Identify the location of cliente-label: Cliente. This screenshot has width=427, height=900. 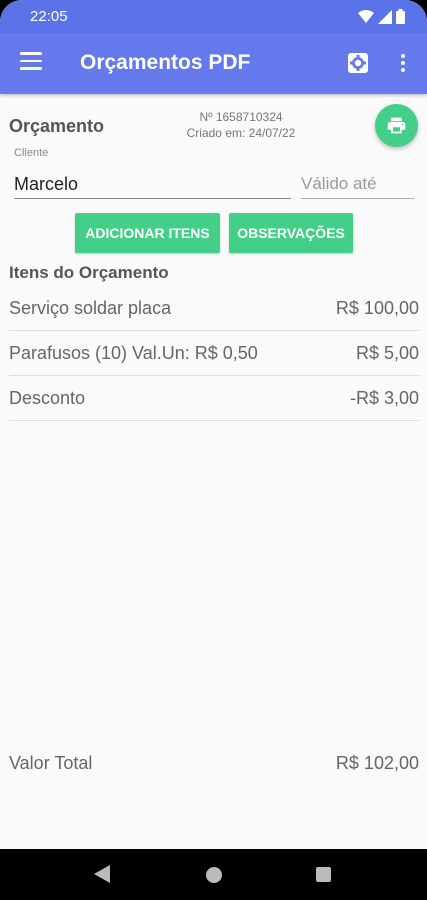
(31, 153).